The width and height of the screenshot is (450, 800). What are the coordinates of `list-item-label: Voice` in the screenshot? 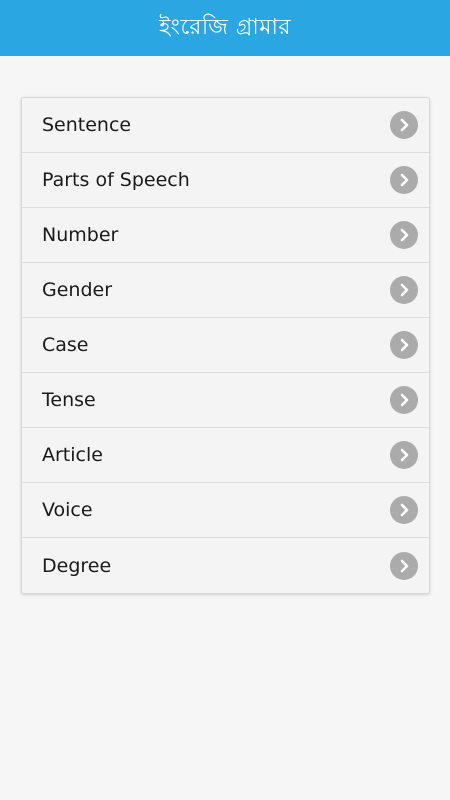 It's located at (67, 510).